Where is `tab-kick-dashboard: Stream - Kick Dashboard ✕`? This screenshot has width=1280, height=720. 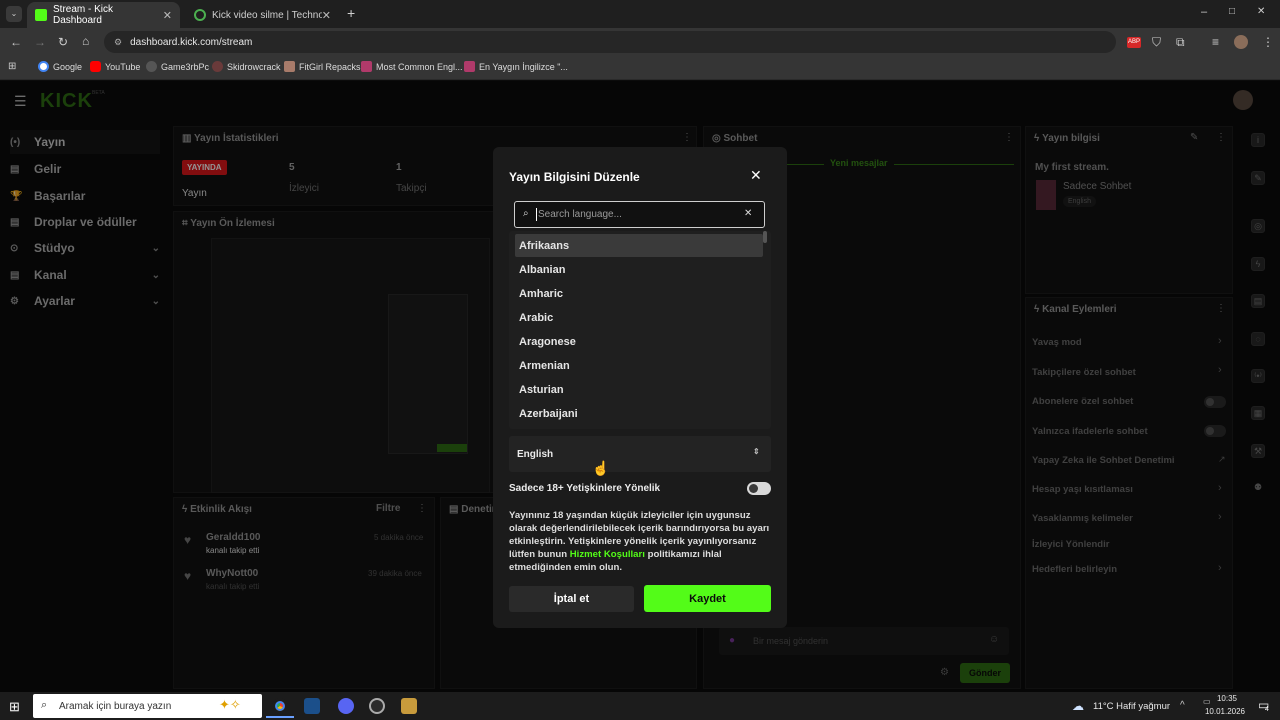 tab-kick-dashboard: Stream - Kick Dashboard ✕ is located at coordinates (103, 15).